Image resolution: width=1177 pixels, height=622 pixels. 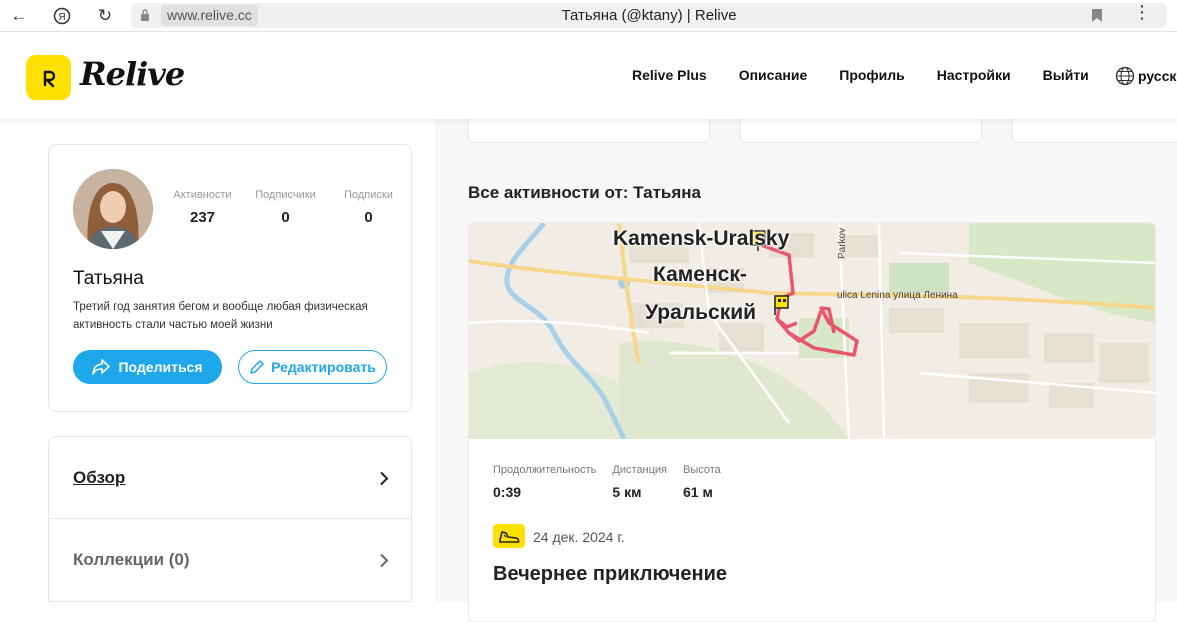 What do you see at coordinates (230, 560) in the screenshot?
I see `menu-item-collections: Коллекции (0)` at bounding box center [230, 560].